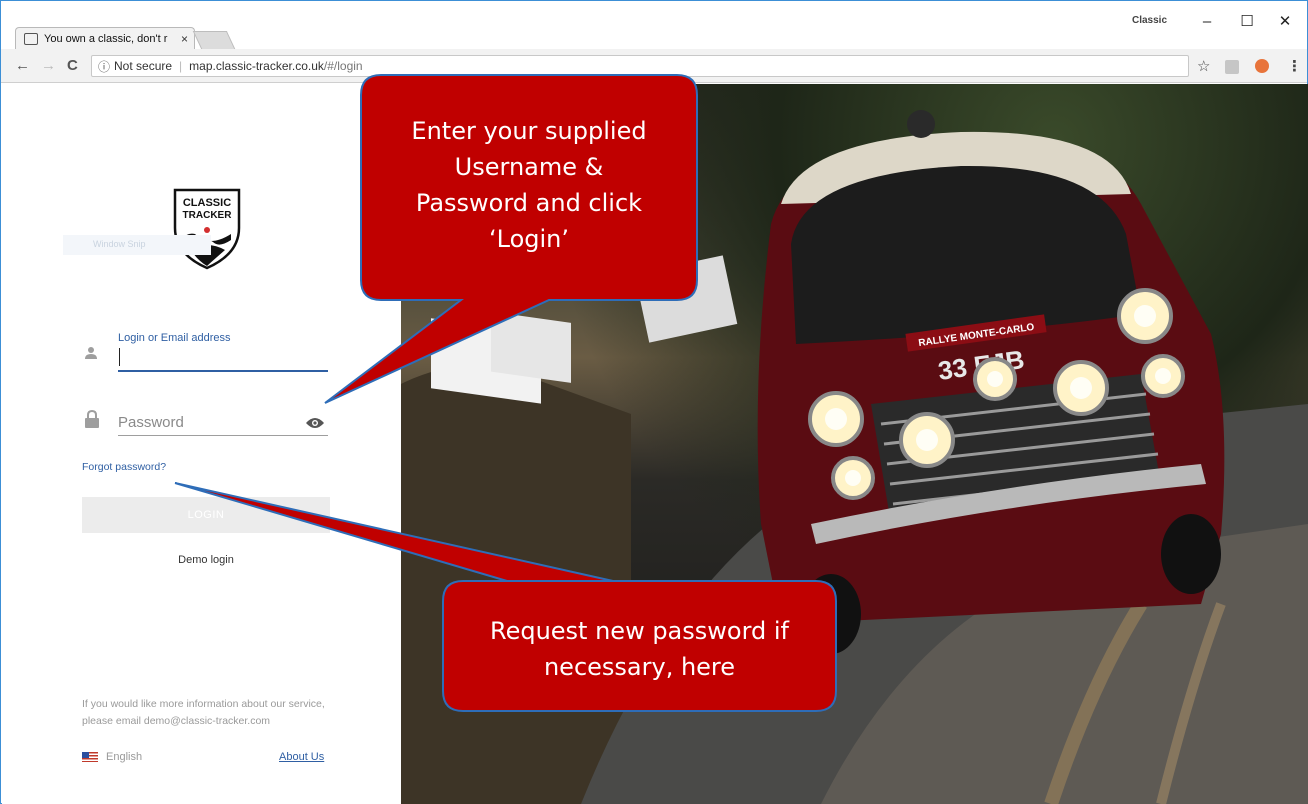  What do you see at coordinates (639, 649) in the screenshot?
I see `callout-forgot-text: Request new password if necessary, here` at bounding box center [639, 649].